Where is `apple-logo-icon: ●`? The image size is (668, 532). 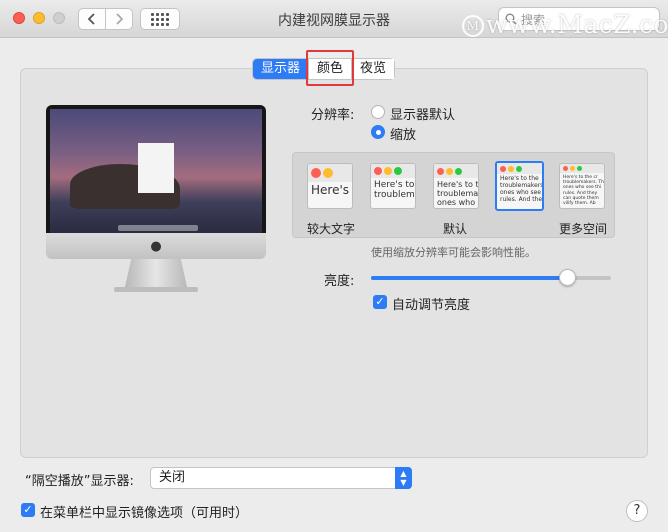
apple-logo-icon: ● is located at coordinates (156, 246).